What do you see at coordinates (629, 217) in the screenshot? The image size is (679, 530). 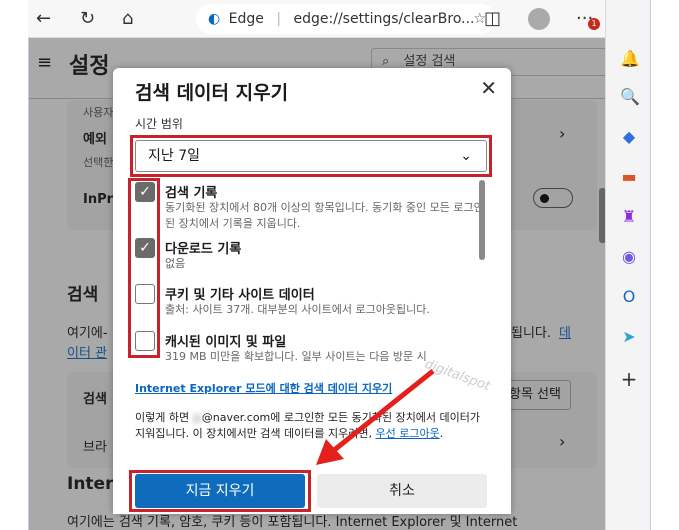 I see `games-icon: ♜` at bounding box center [629, 217].